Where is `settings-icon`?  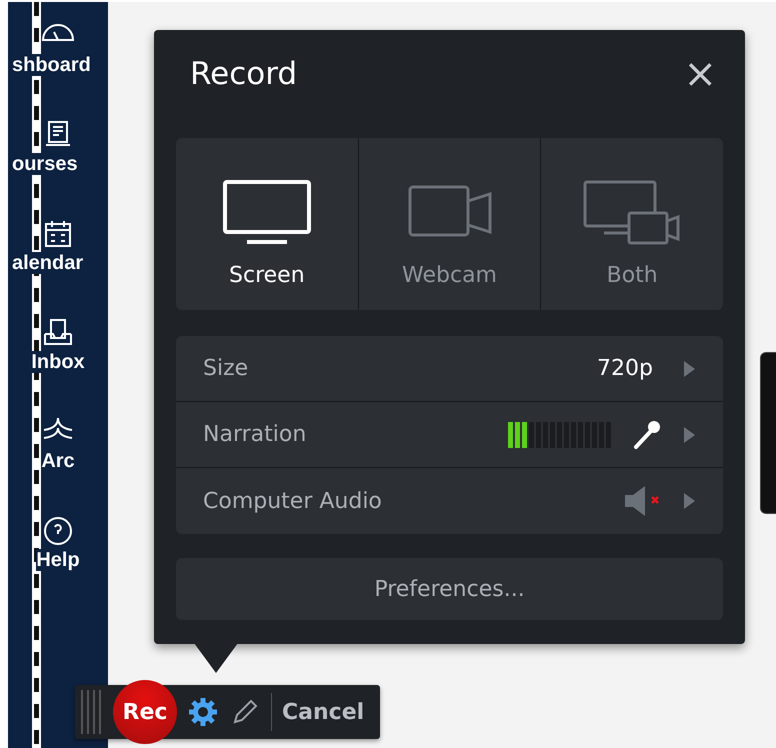 settings-icon is located at coordinates (203, 712).